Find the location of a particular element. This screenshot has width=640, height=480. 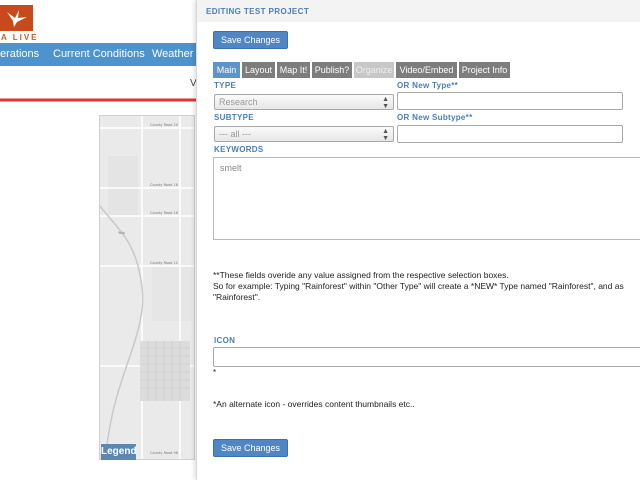

tab-project-info: Project Info is located at coordinates (485, 70).